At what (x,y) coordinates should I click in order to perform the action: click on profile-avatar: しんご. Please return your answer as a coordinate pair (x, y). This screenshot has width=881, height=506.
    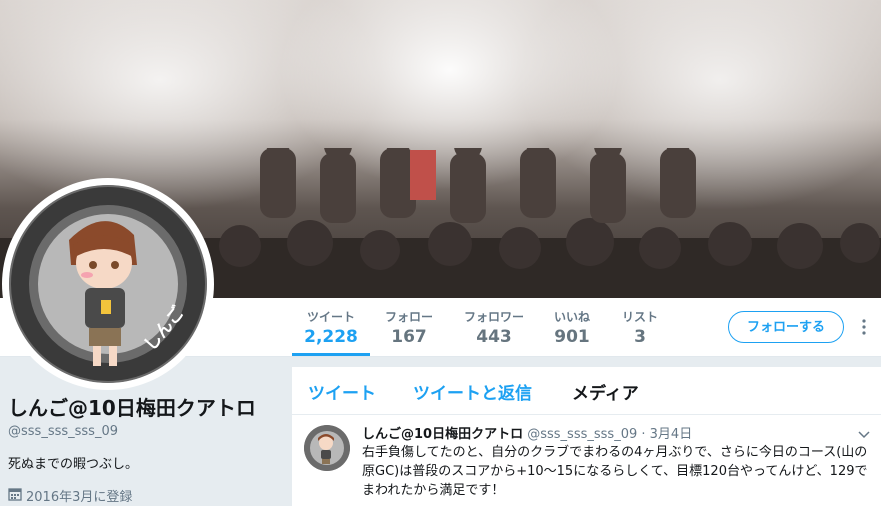
    Looking at the image, I should click on (108, 284).